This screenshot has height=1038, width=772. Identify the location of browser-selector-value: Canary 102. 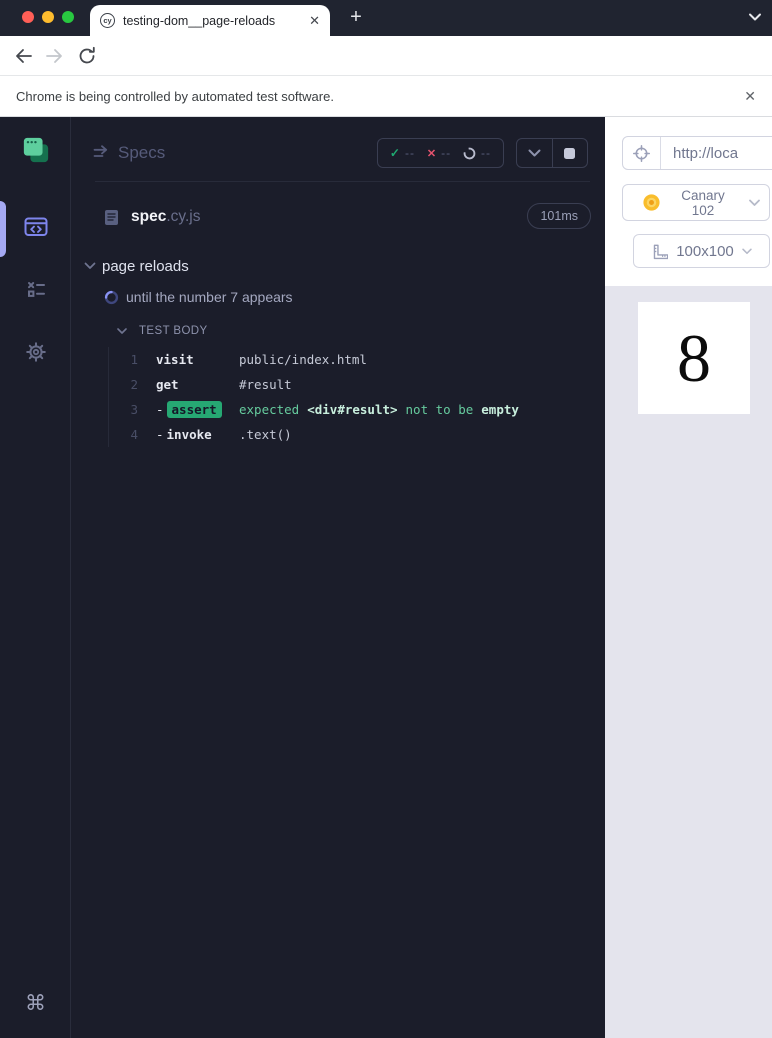
(703, 202).